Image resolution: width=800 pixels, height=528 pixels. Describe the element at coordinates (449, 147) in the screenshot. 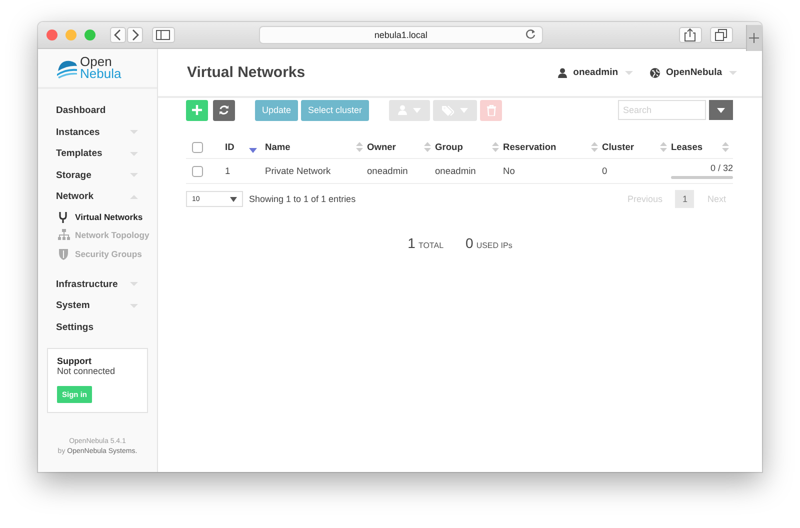

I see `column-header: Group` at that location.